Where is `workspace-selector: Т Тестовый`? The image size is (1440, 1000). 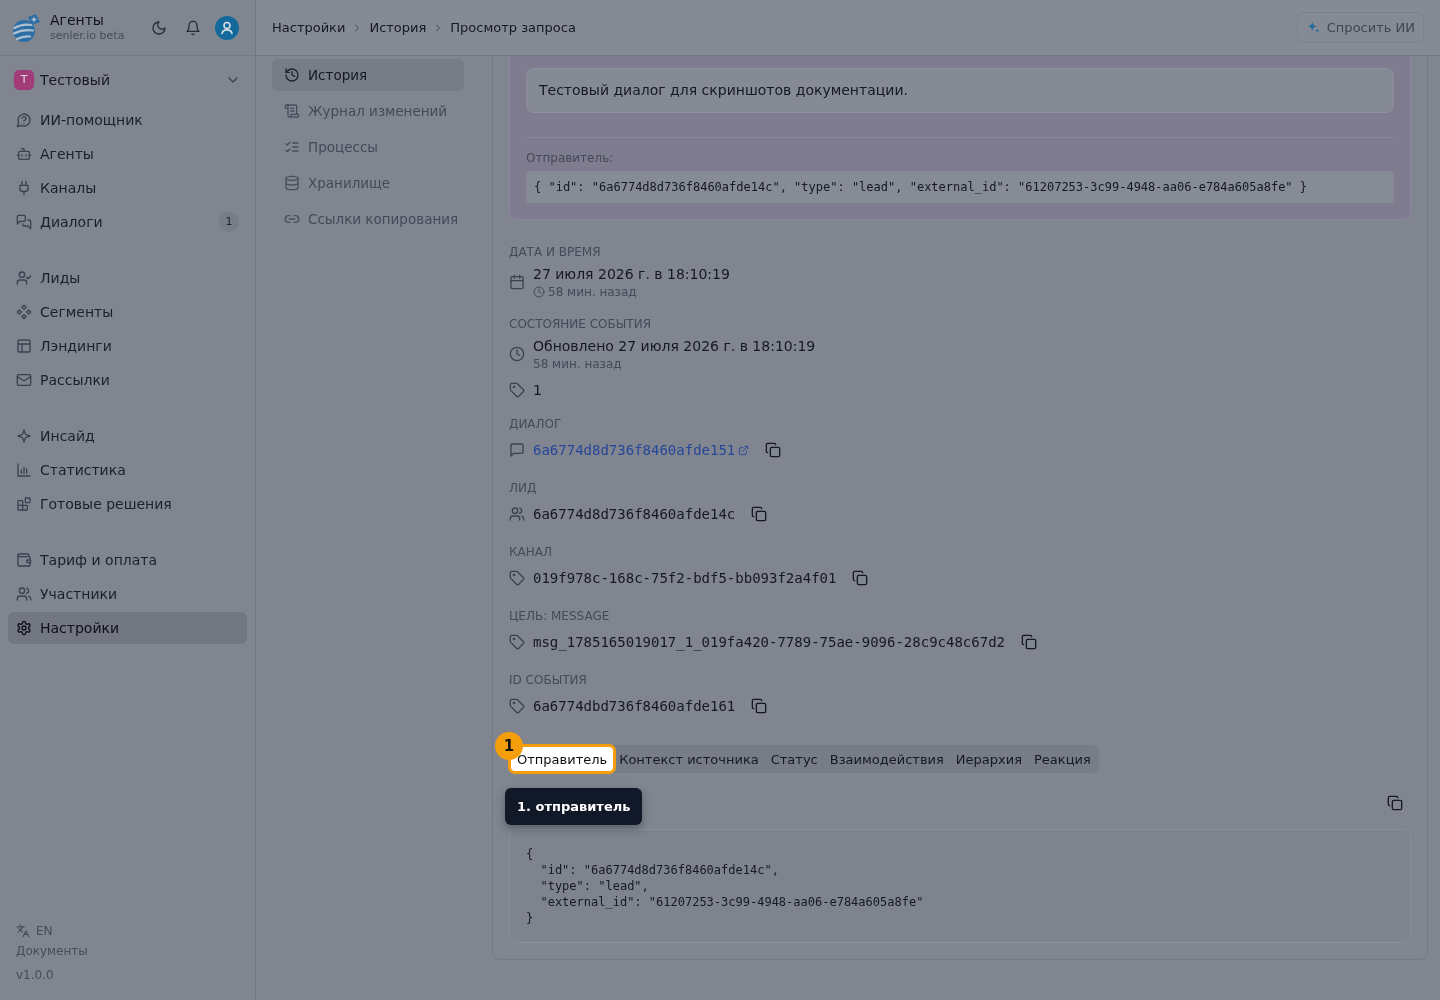 workspace-selector: Т Тестовый is located at coordinates (127, 80).